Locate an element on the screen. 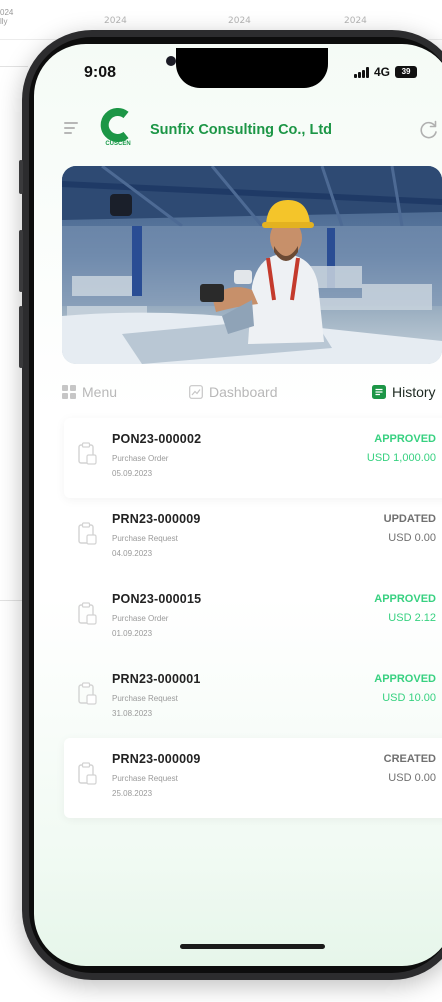 The width and height of the screenshot is (442, 1002). dynamic-island is located at coordinates (252, 68).